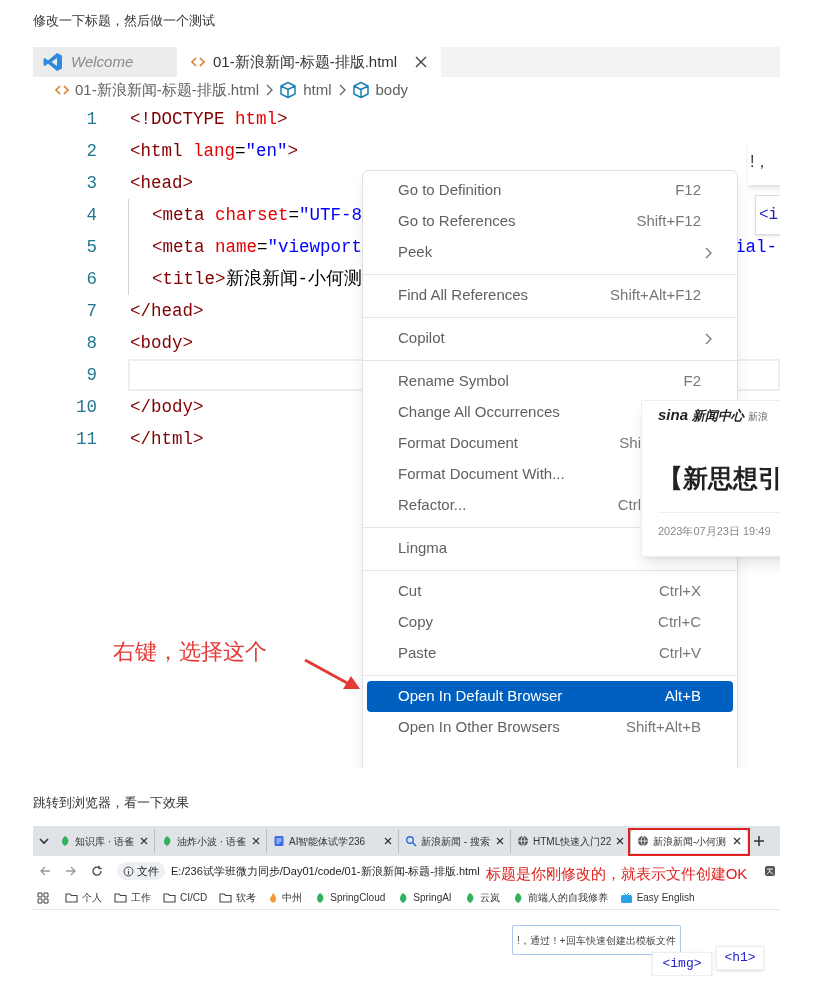 This screenshot has height=1006, width=837. I want to click on line-number: 1, so click(91, 119).